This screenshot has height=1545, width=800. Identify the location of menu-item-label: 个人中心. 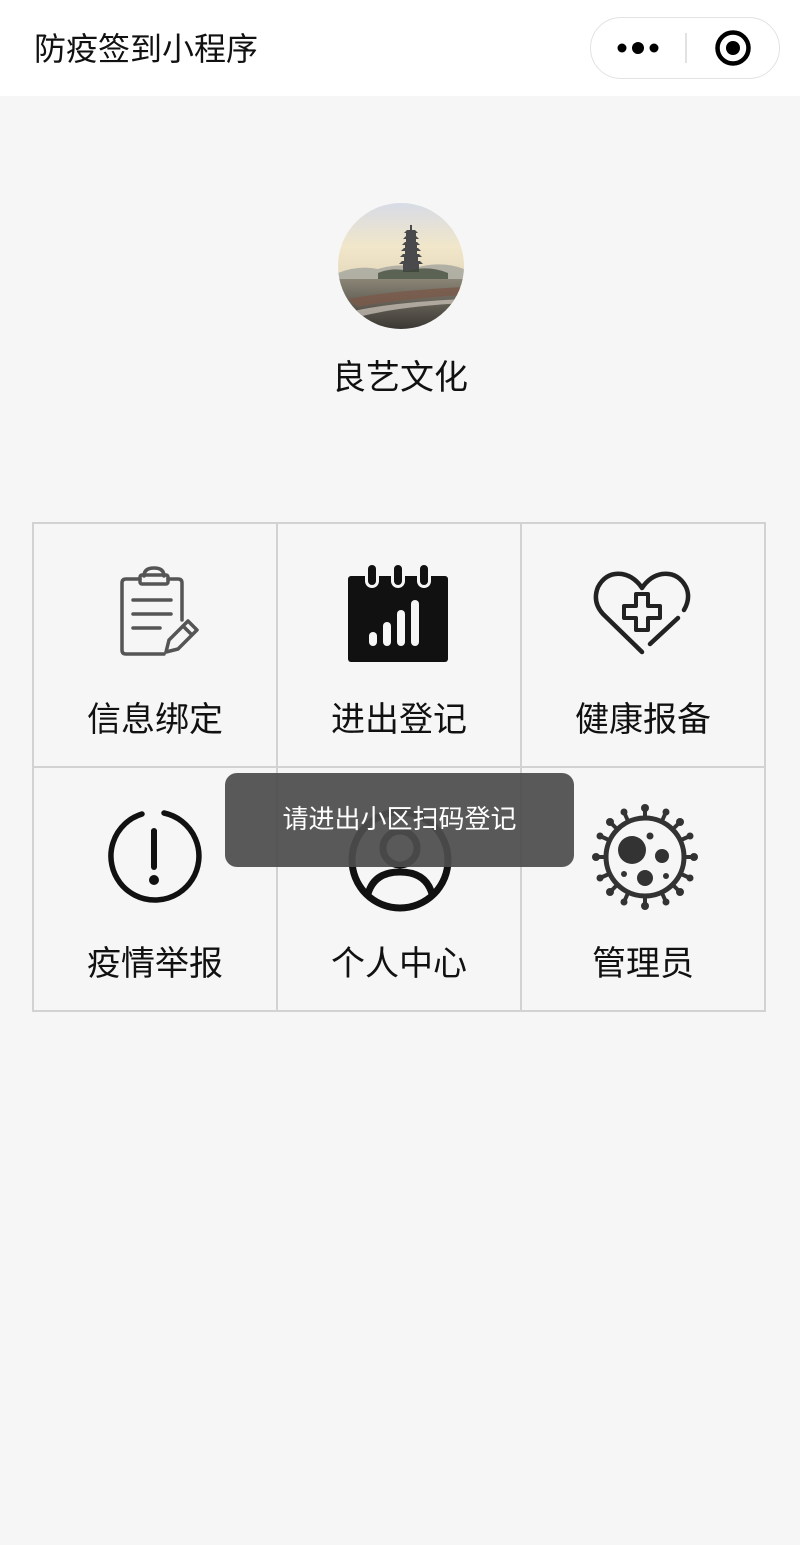
(399, 964).